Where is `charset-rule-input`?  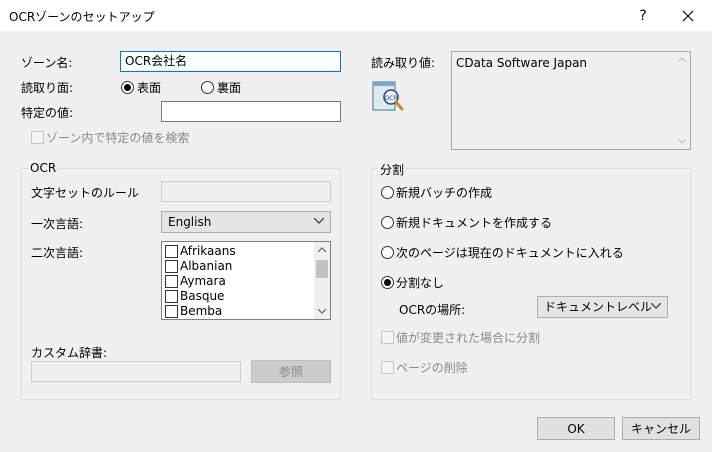 charset-rule-input is located at coordinates (246, 191).